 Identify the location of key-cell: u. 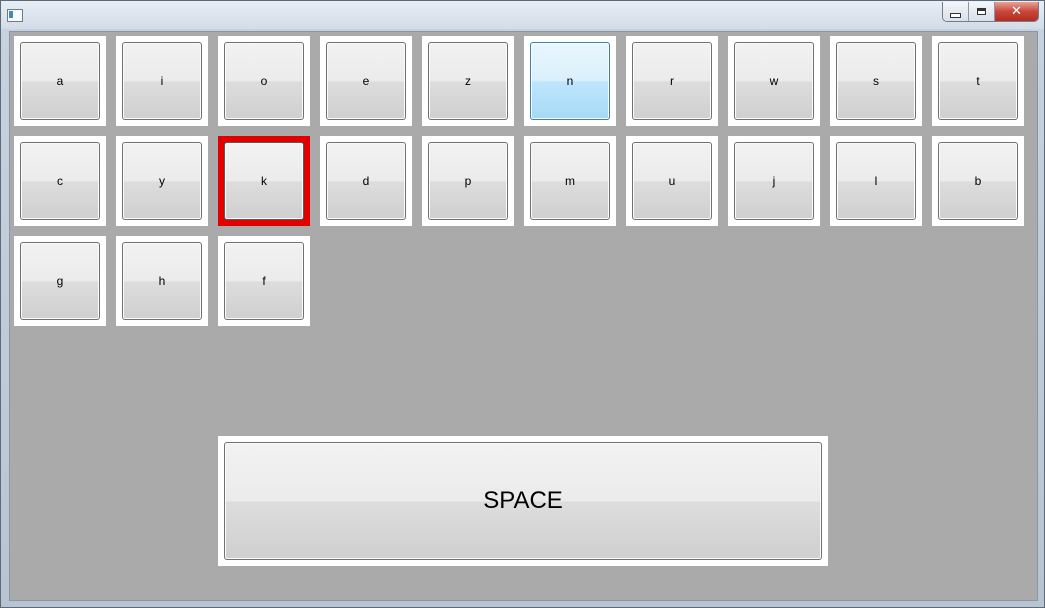
(672, 181).